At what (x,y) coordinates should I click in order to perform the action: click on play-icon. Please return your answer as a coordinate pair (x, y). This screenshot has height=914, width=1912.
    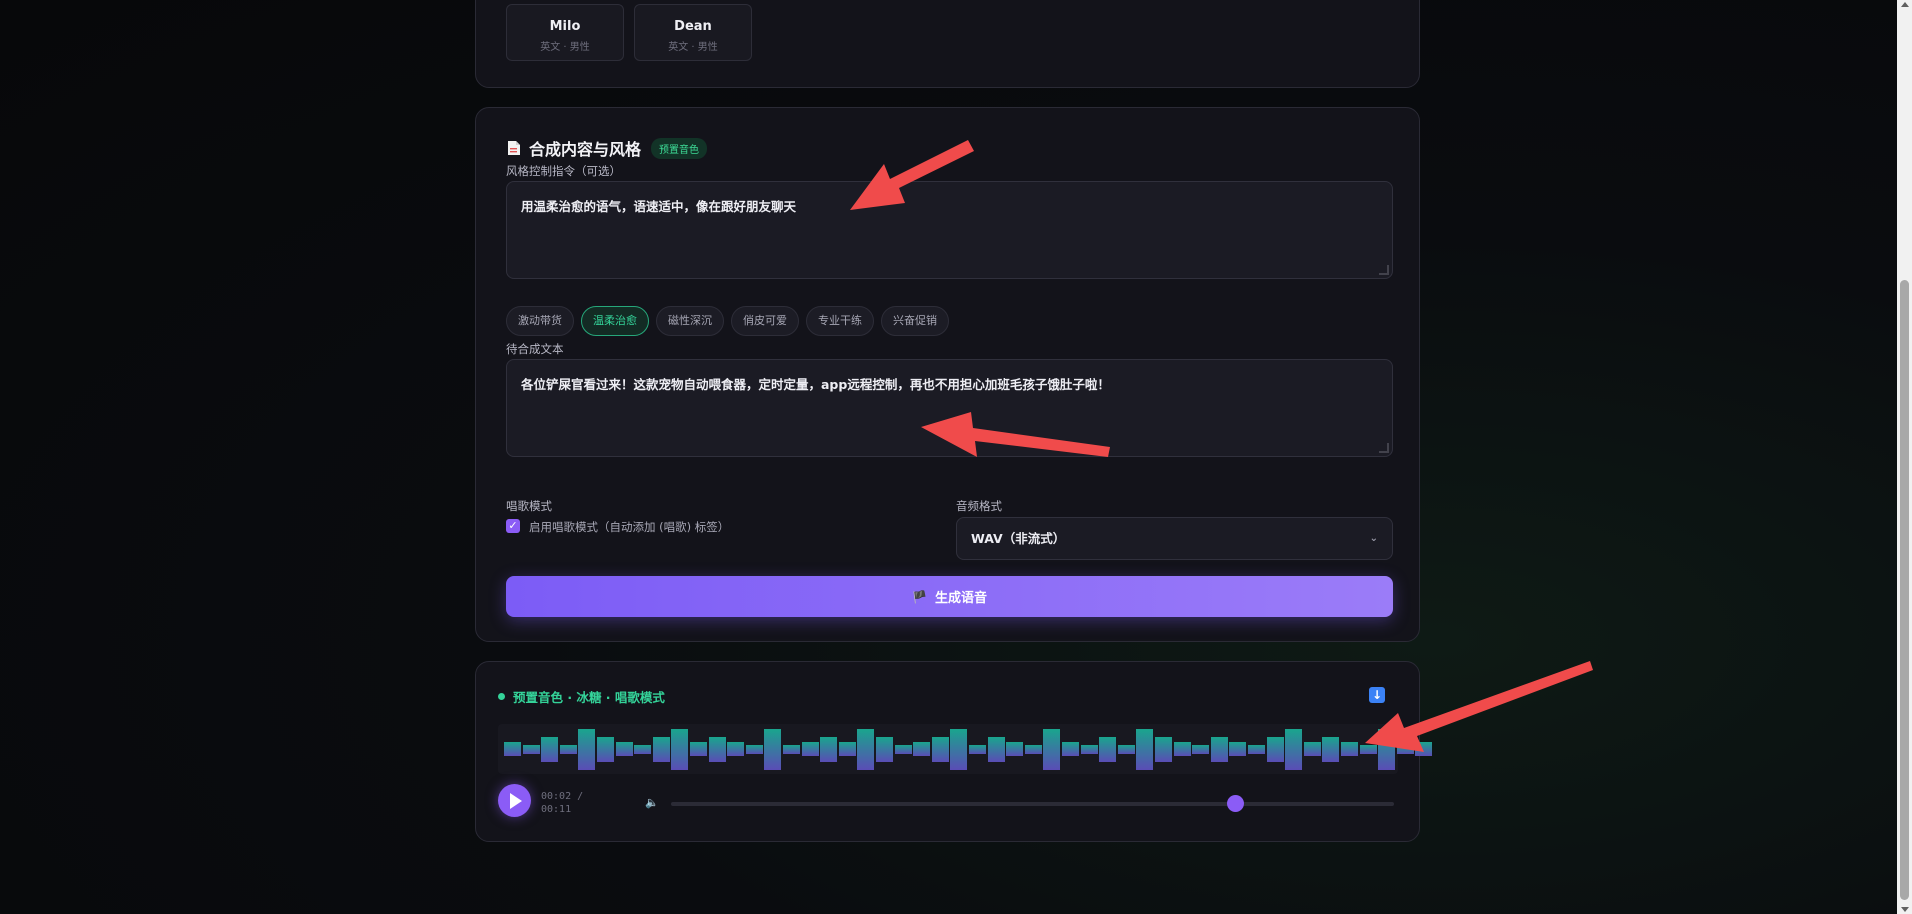
    Looking at the image, I should click on (516, 801).